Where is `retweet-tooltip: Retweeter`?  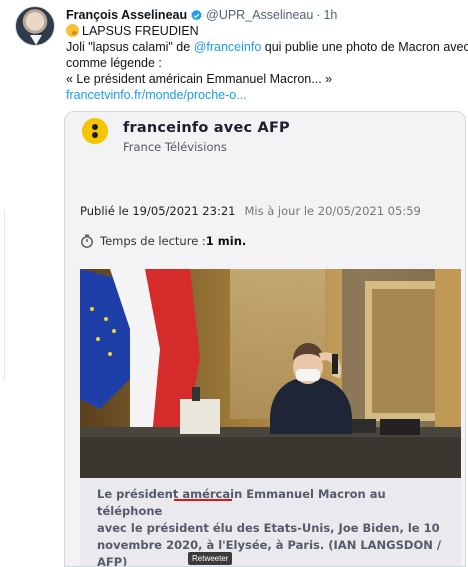 retweet-tooltip: Retweeter is located at coordinates (210, 558).